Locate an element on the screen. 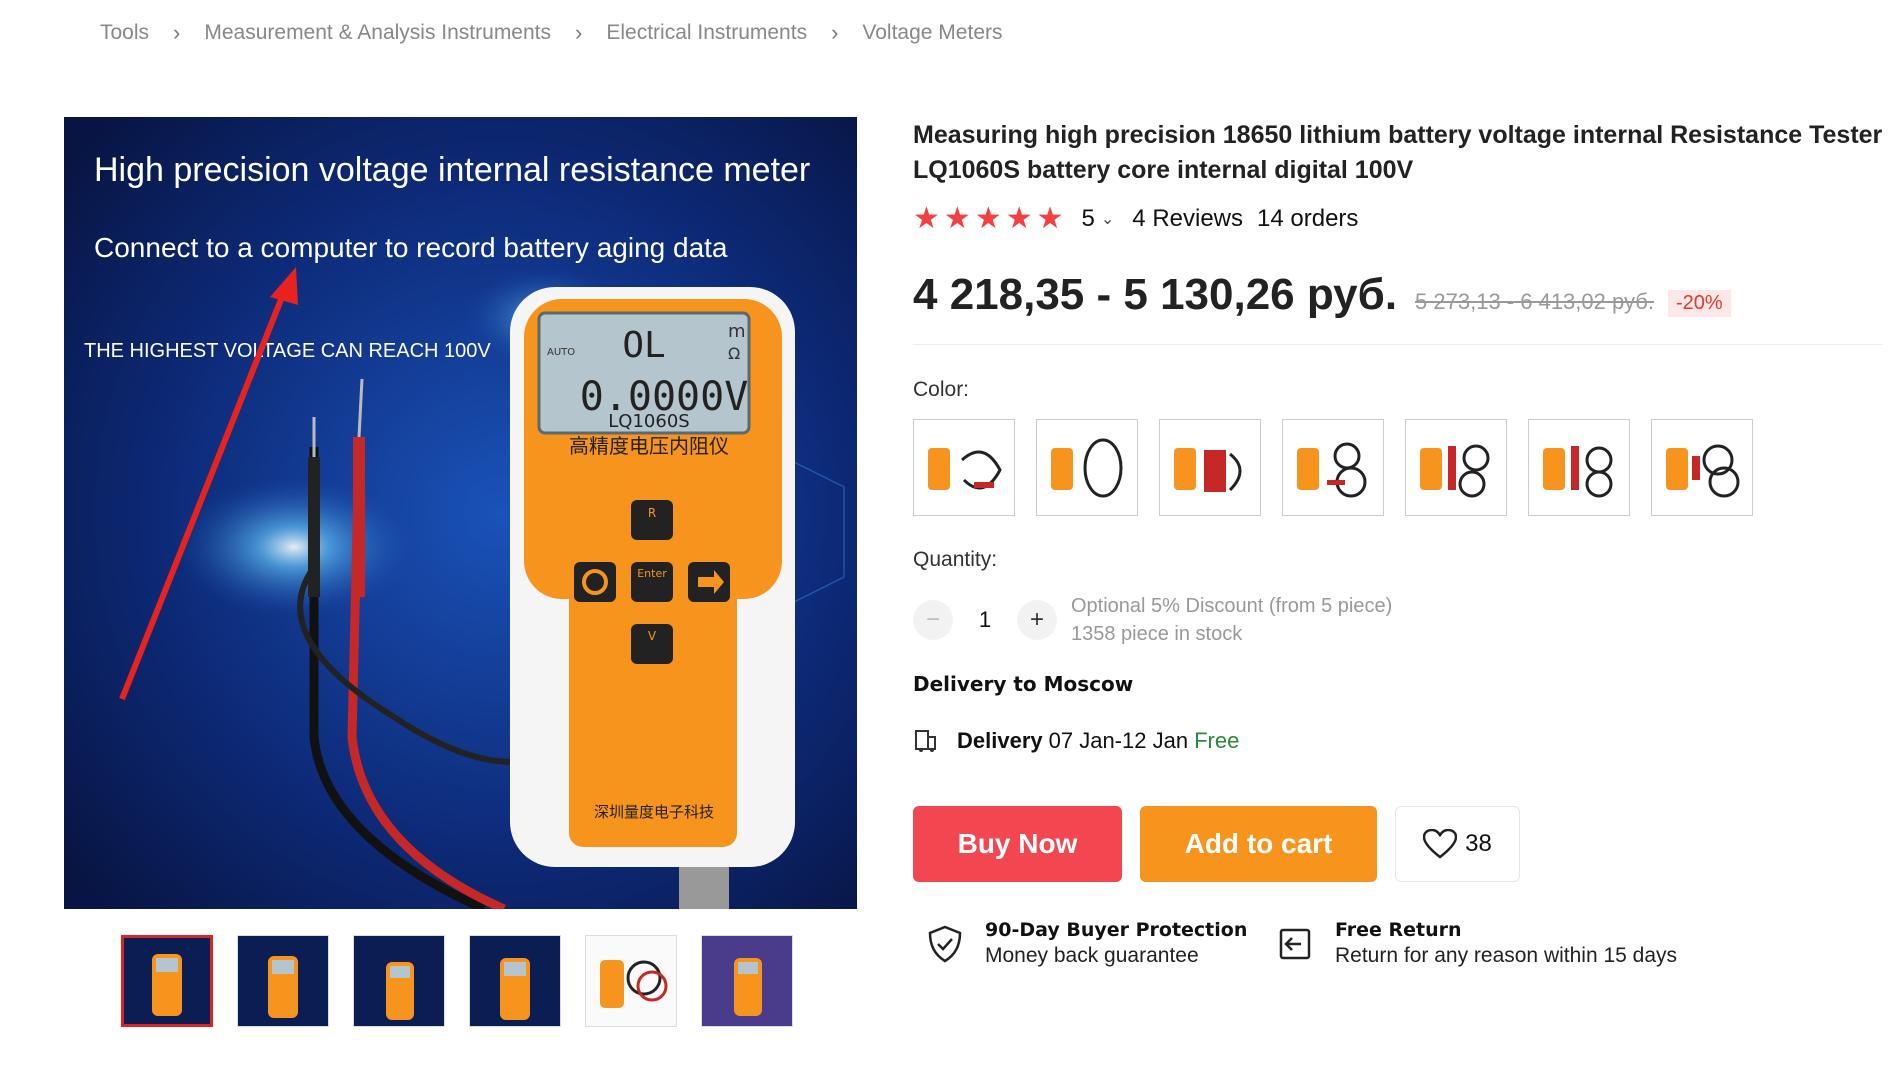 The height and width of the screenshot is (1066, 1888). return-icon is located at coordinates (1295, 944).